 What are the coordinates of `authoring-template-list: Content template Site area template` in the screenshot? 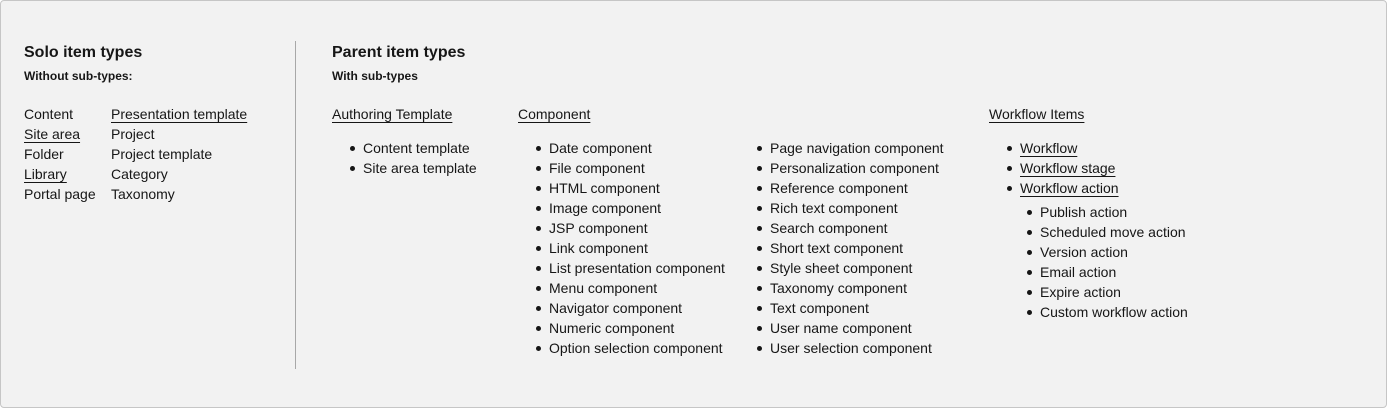 It's located at (413, 158).